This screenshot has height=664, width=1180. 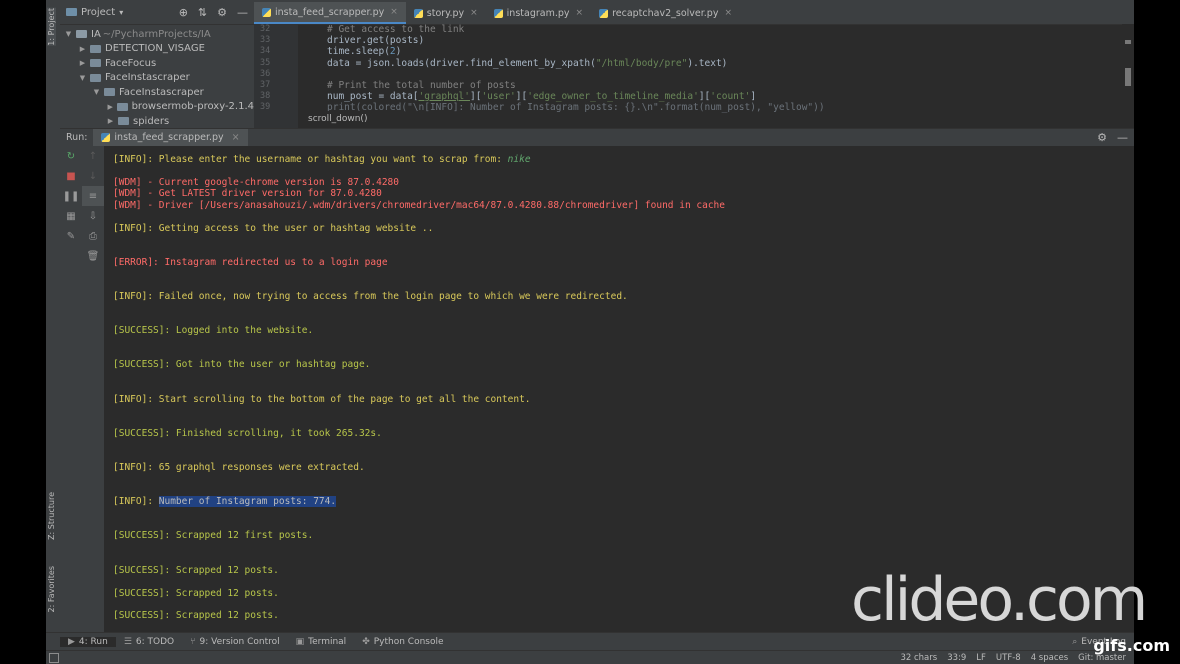 What do you see at coordinates (335, 119) in the screenshot?
I see `breadcrumb: scroll_down()` at bounding box center [335, 119].